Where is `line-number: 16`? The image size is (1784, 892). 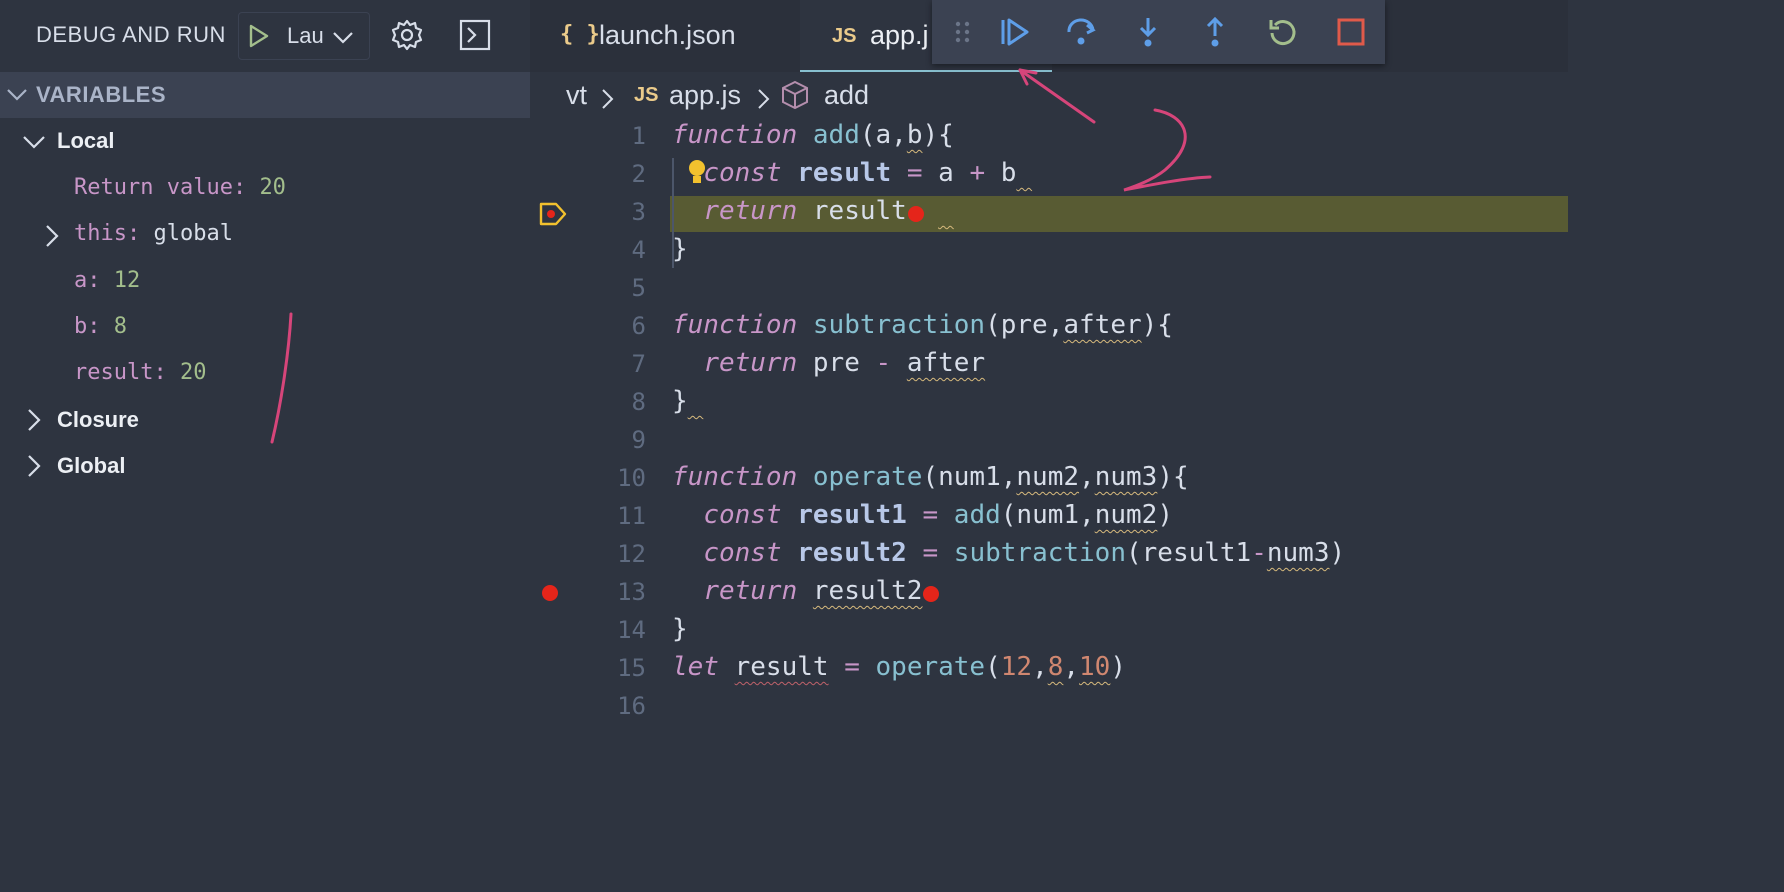 line-number: 16 is located at coordinates (631, 706).